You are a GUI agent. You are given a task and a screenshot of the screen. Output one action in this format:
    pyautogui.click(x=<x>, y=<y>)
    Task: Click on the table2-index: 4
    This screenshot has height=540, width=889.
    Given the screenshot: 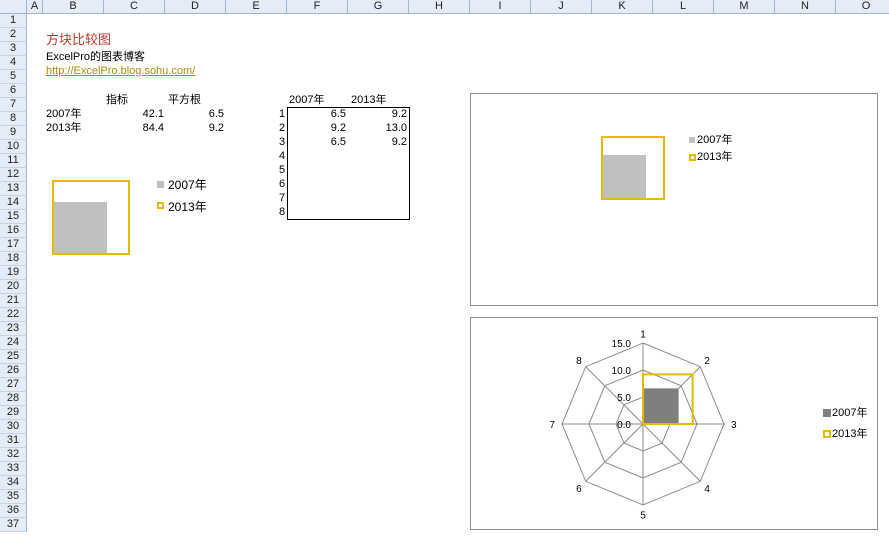 What is the action you would take?
    pyautogui.click(x=282, y=156)
    